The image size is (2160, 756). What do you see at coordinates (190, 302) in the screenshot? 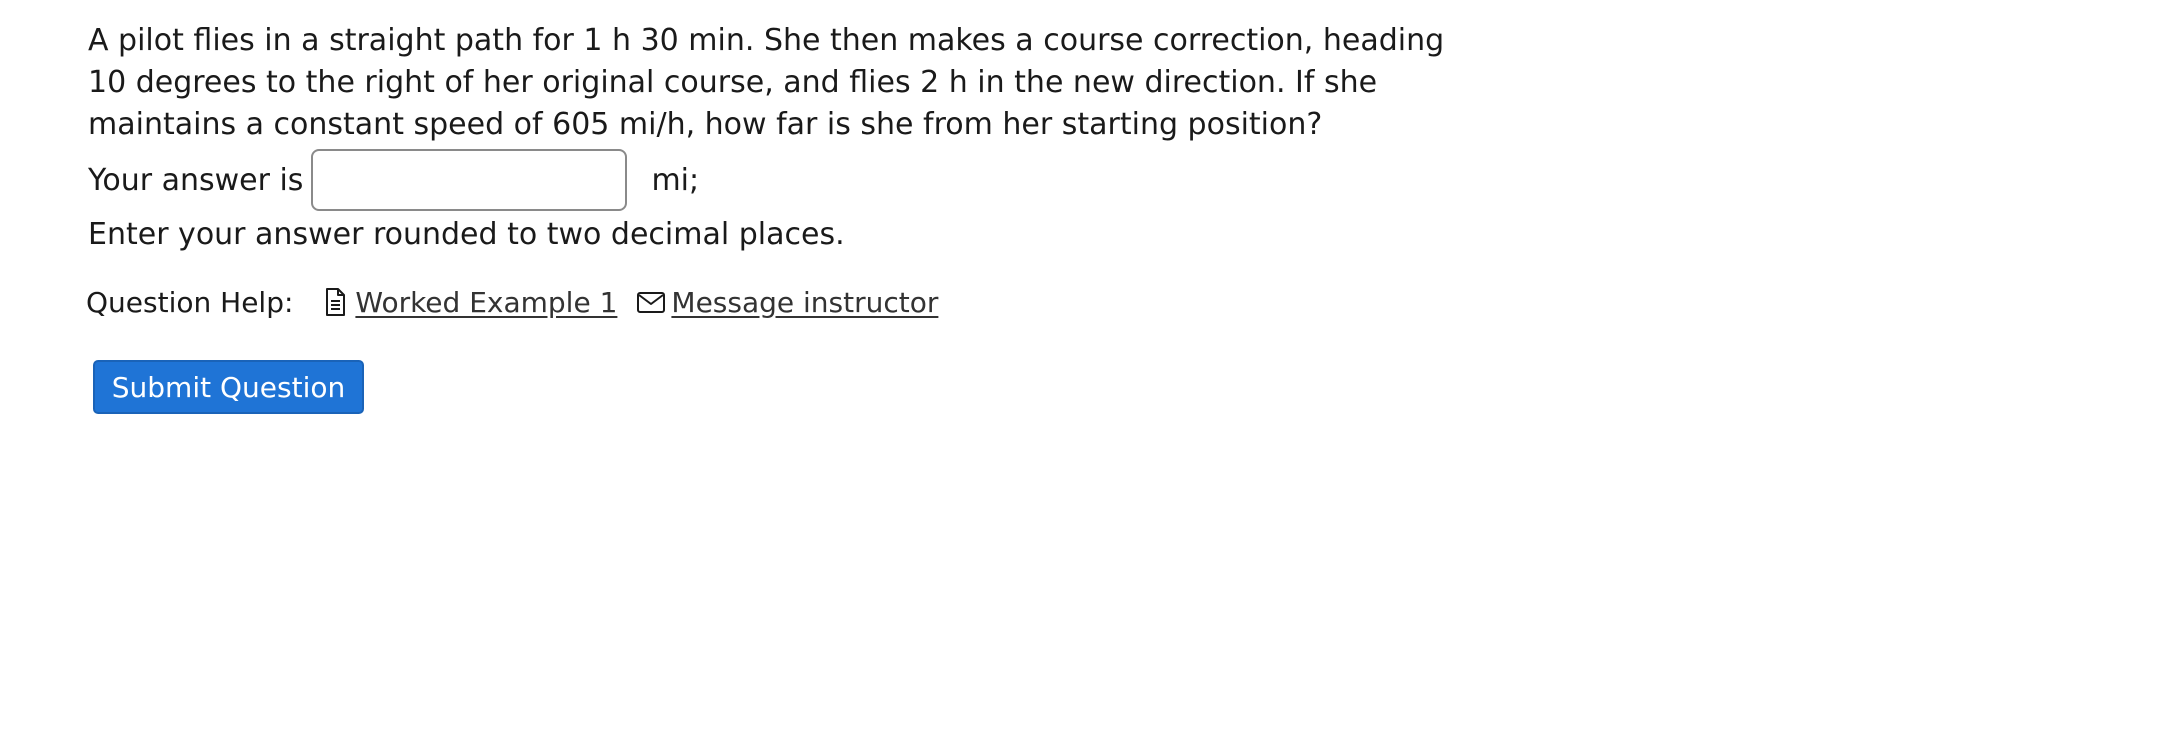
I see `question-help-label: Question Help:` at bounding box center [190, 302].